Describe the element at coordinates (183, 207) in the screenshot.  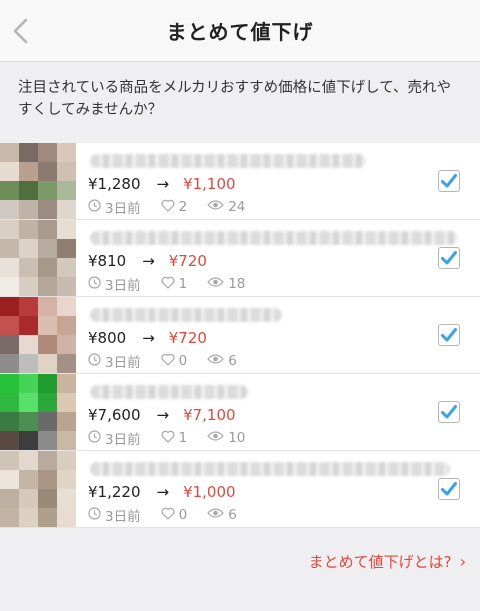
I see `like-count: 2` at that location.